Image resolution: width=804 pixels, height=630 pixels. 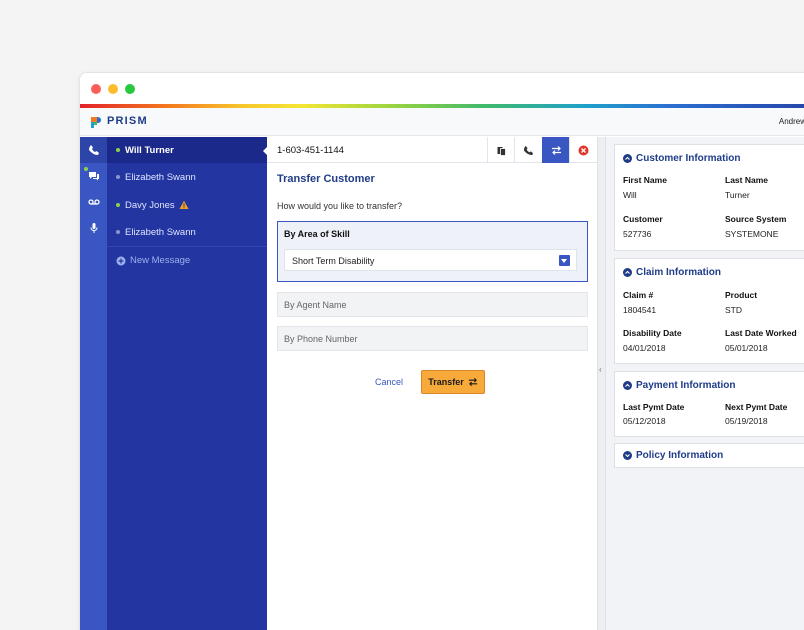 What do you see at coordinates (637, 234) in the screenshot?
I see `customer-id-value: 527736` at bounding box center [637, 234].